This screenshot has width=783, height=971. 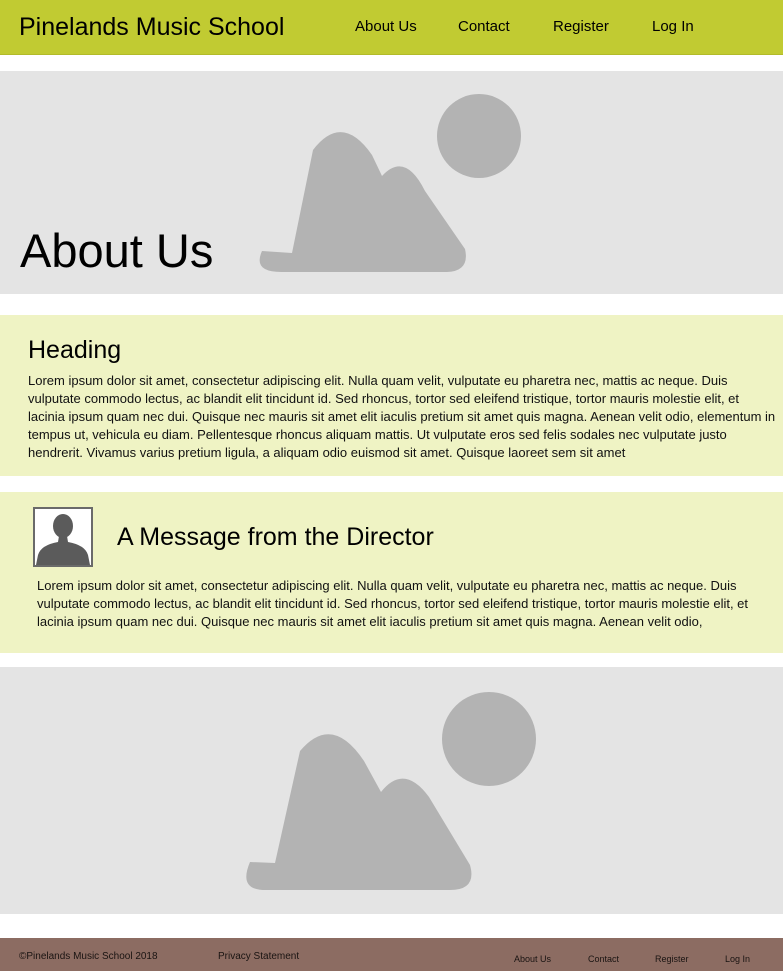 I want to click on site-title: Pinelands Music School, so click(x=151, y=27).